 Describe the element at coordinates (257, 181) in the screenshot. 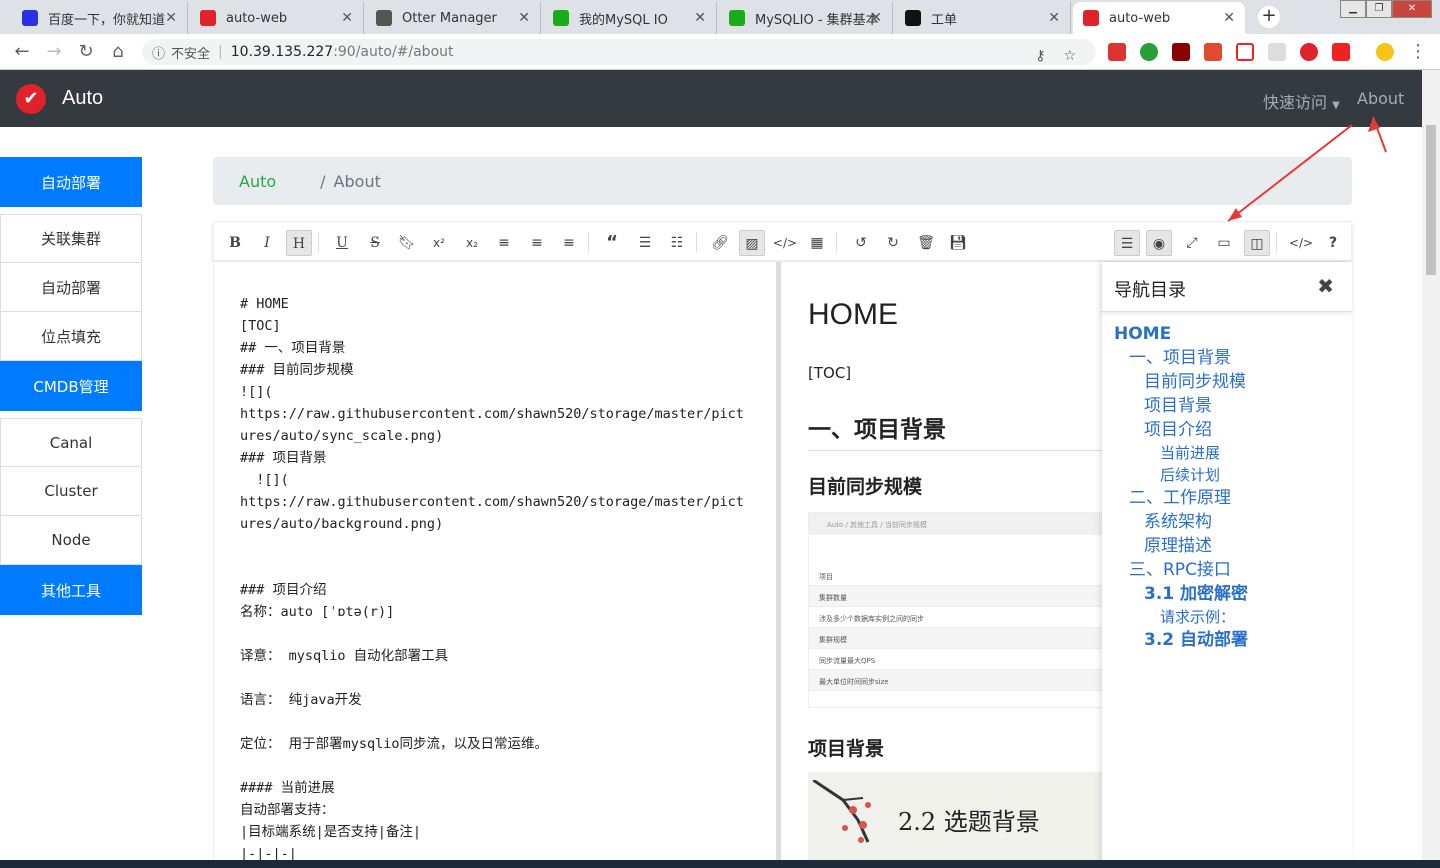

I see `breadcrumb-root-link: Auto` at that location.